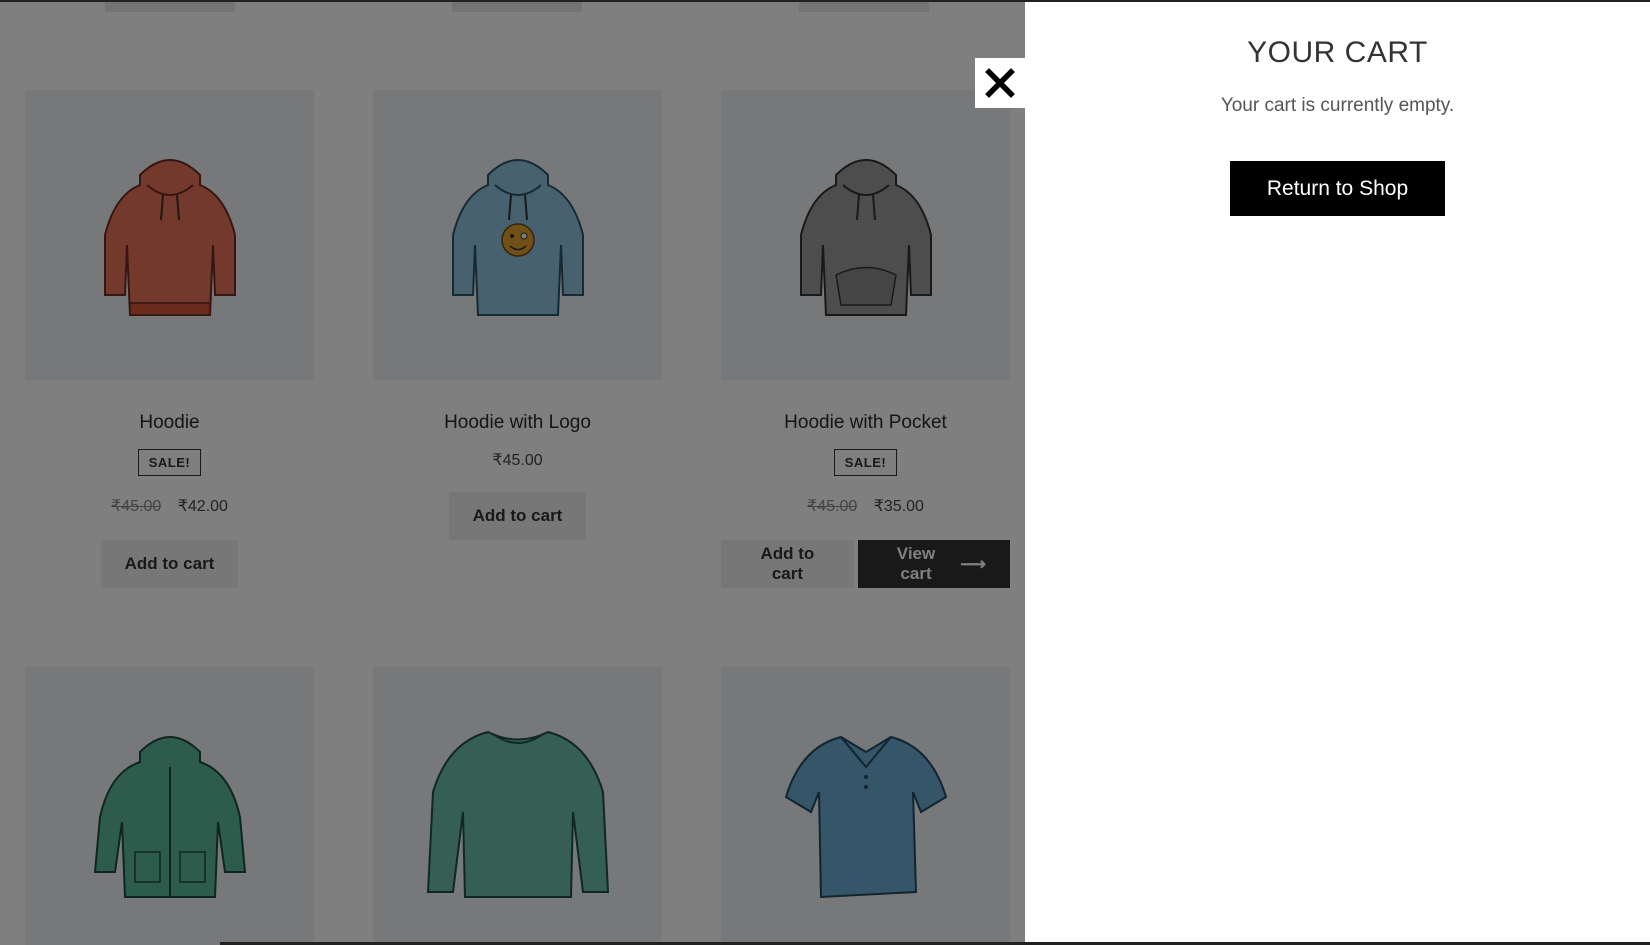 This screenshot has width=1650, height=945. What do you see at coordinates (1337, 105) in the screenshot?
I see `cart-empty-message: Your cart is currently empty.` at bounding box center [1337, 105].